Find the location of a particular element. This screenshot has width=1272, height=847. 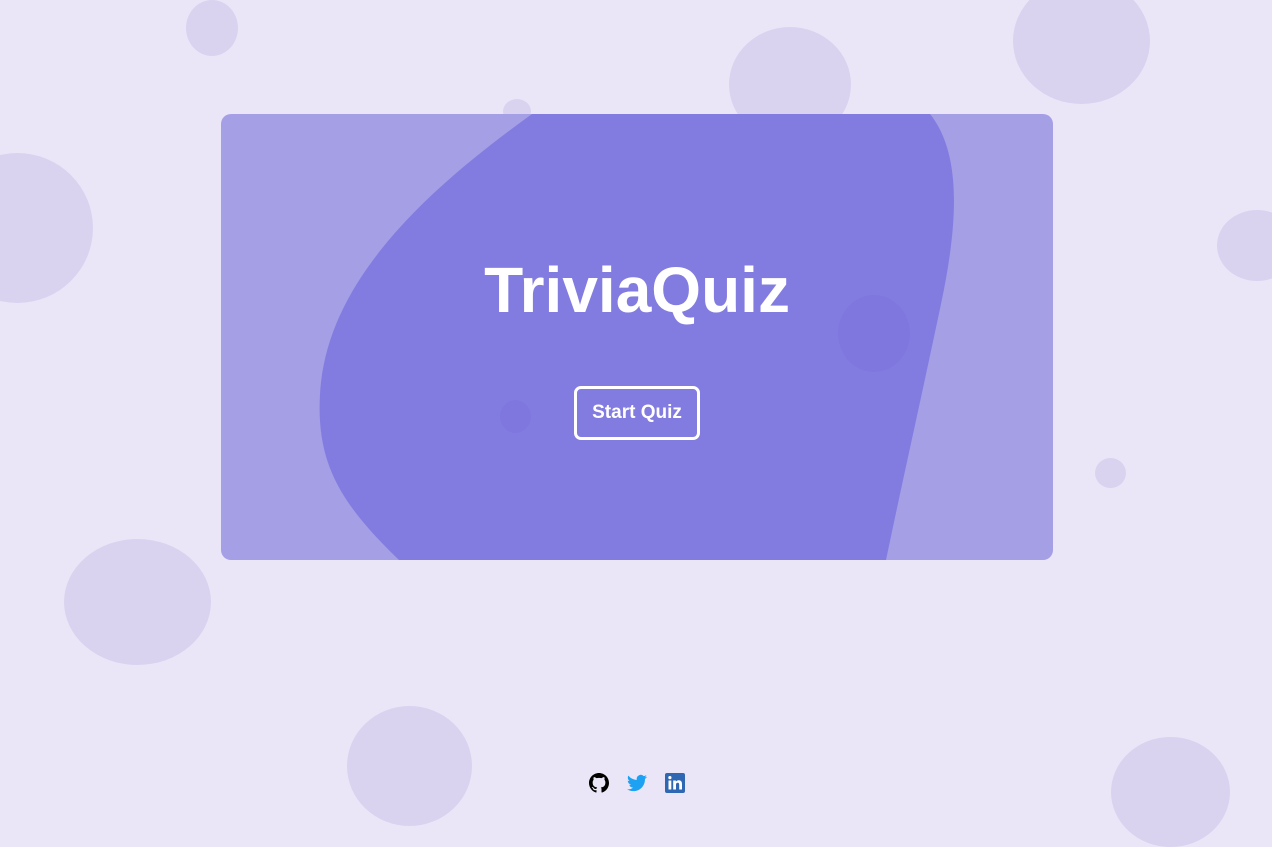

github-icon is located at coordinates (599, 783).